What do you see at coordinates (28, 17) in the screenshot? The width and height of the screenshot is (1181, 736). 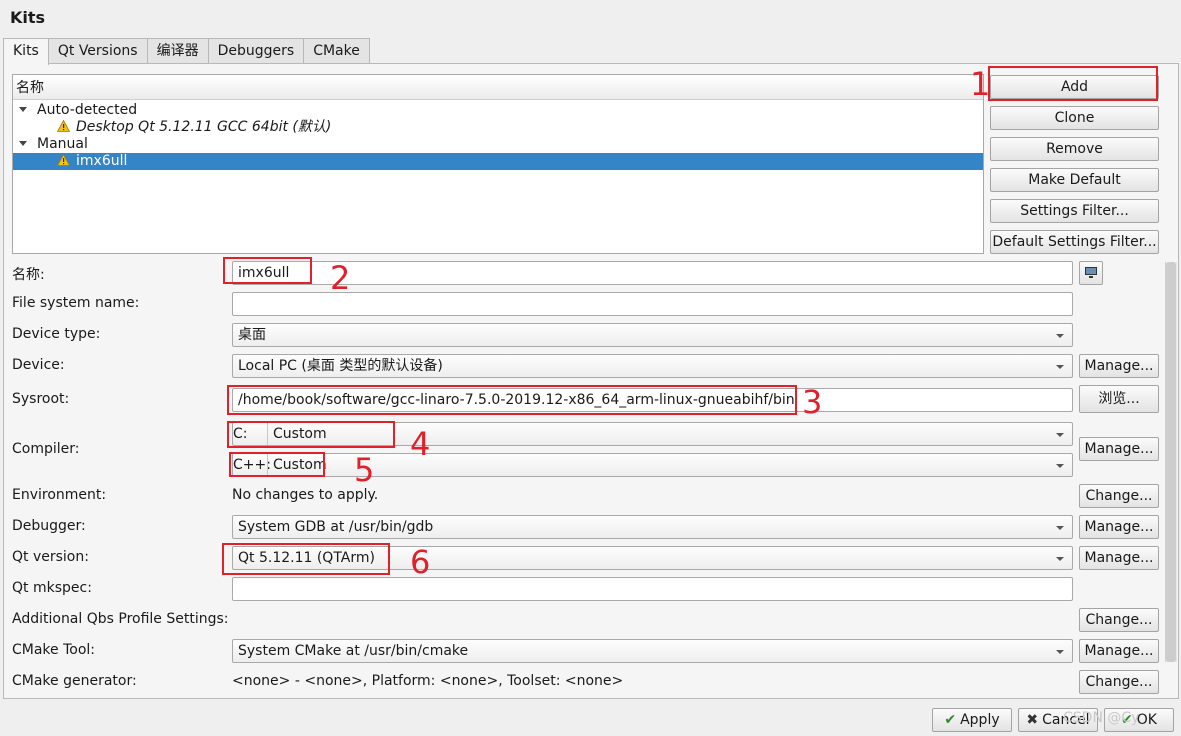 I see `page-title: Kits` at bounding box center [28, 17].